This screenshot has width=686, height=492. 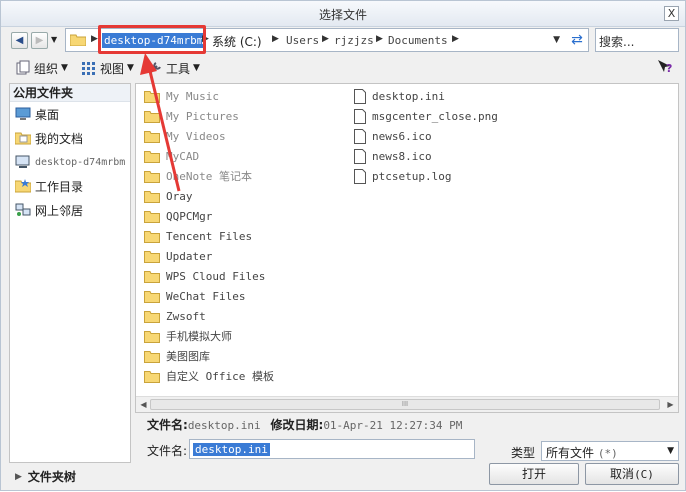 I want to click on file-name: 自定义 Office 模板, so click(x=220, y=376).